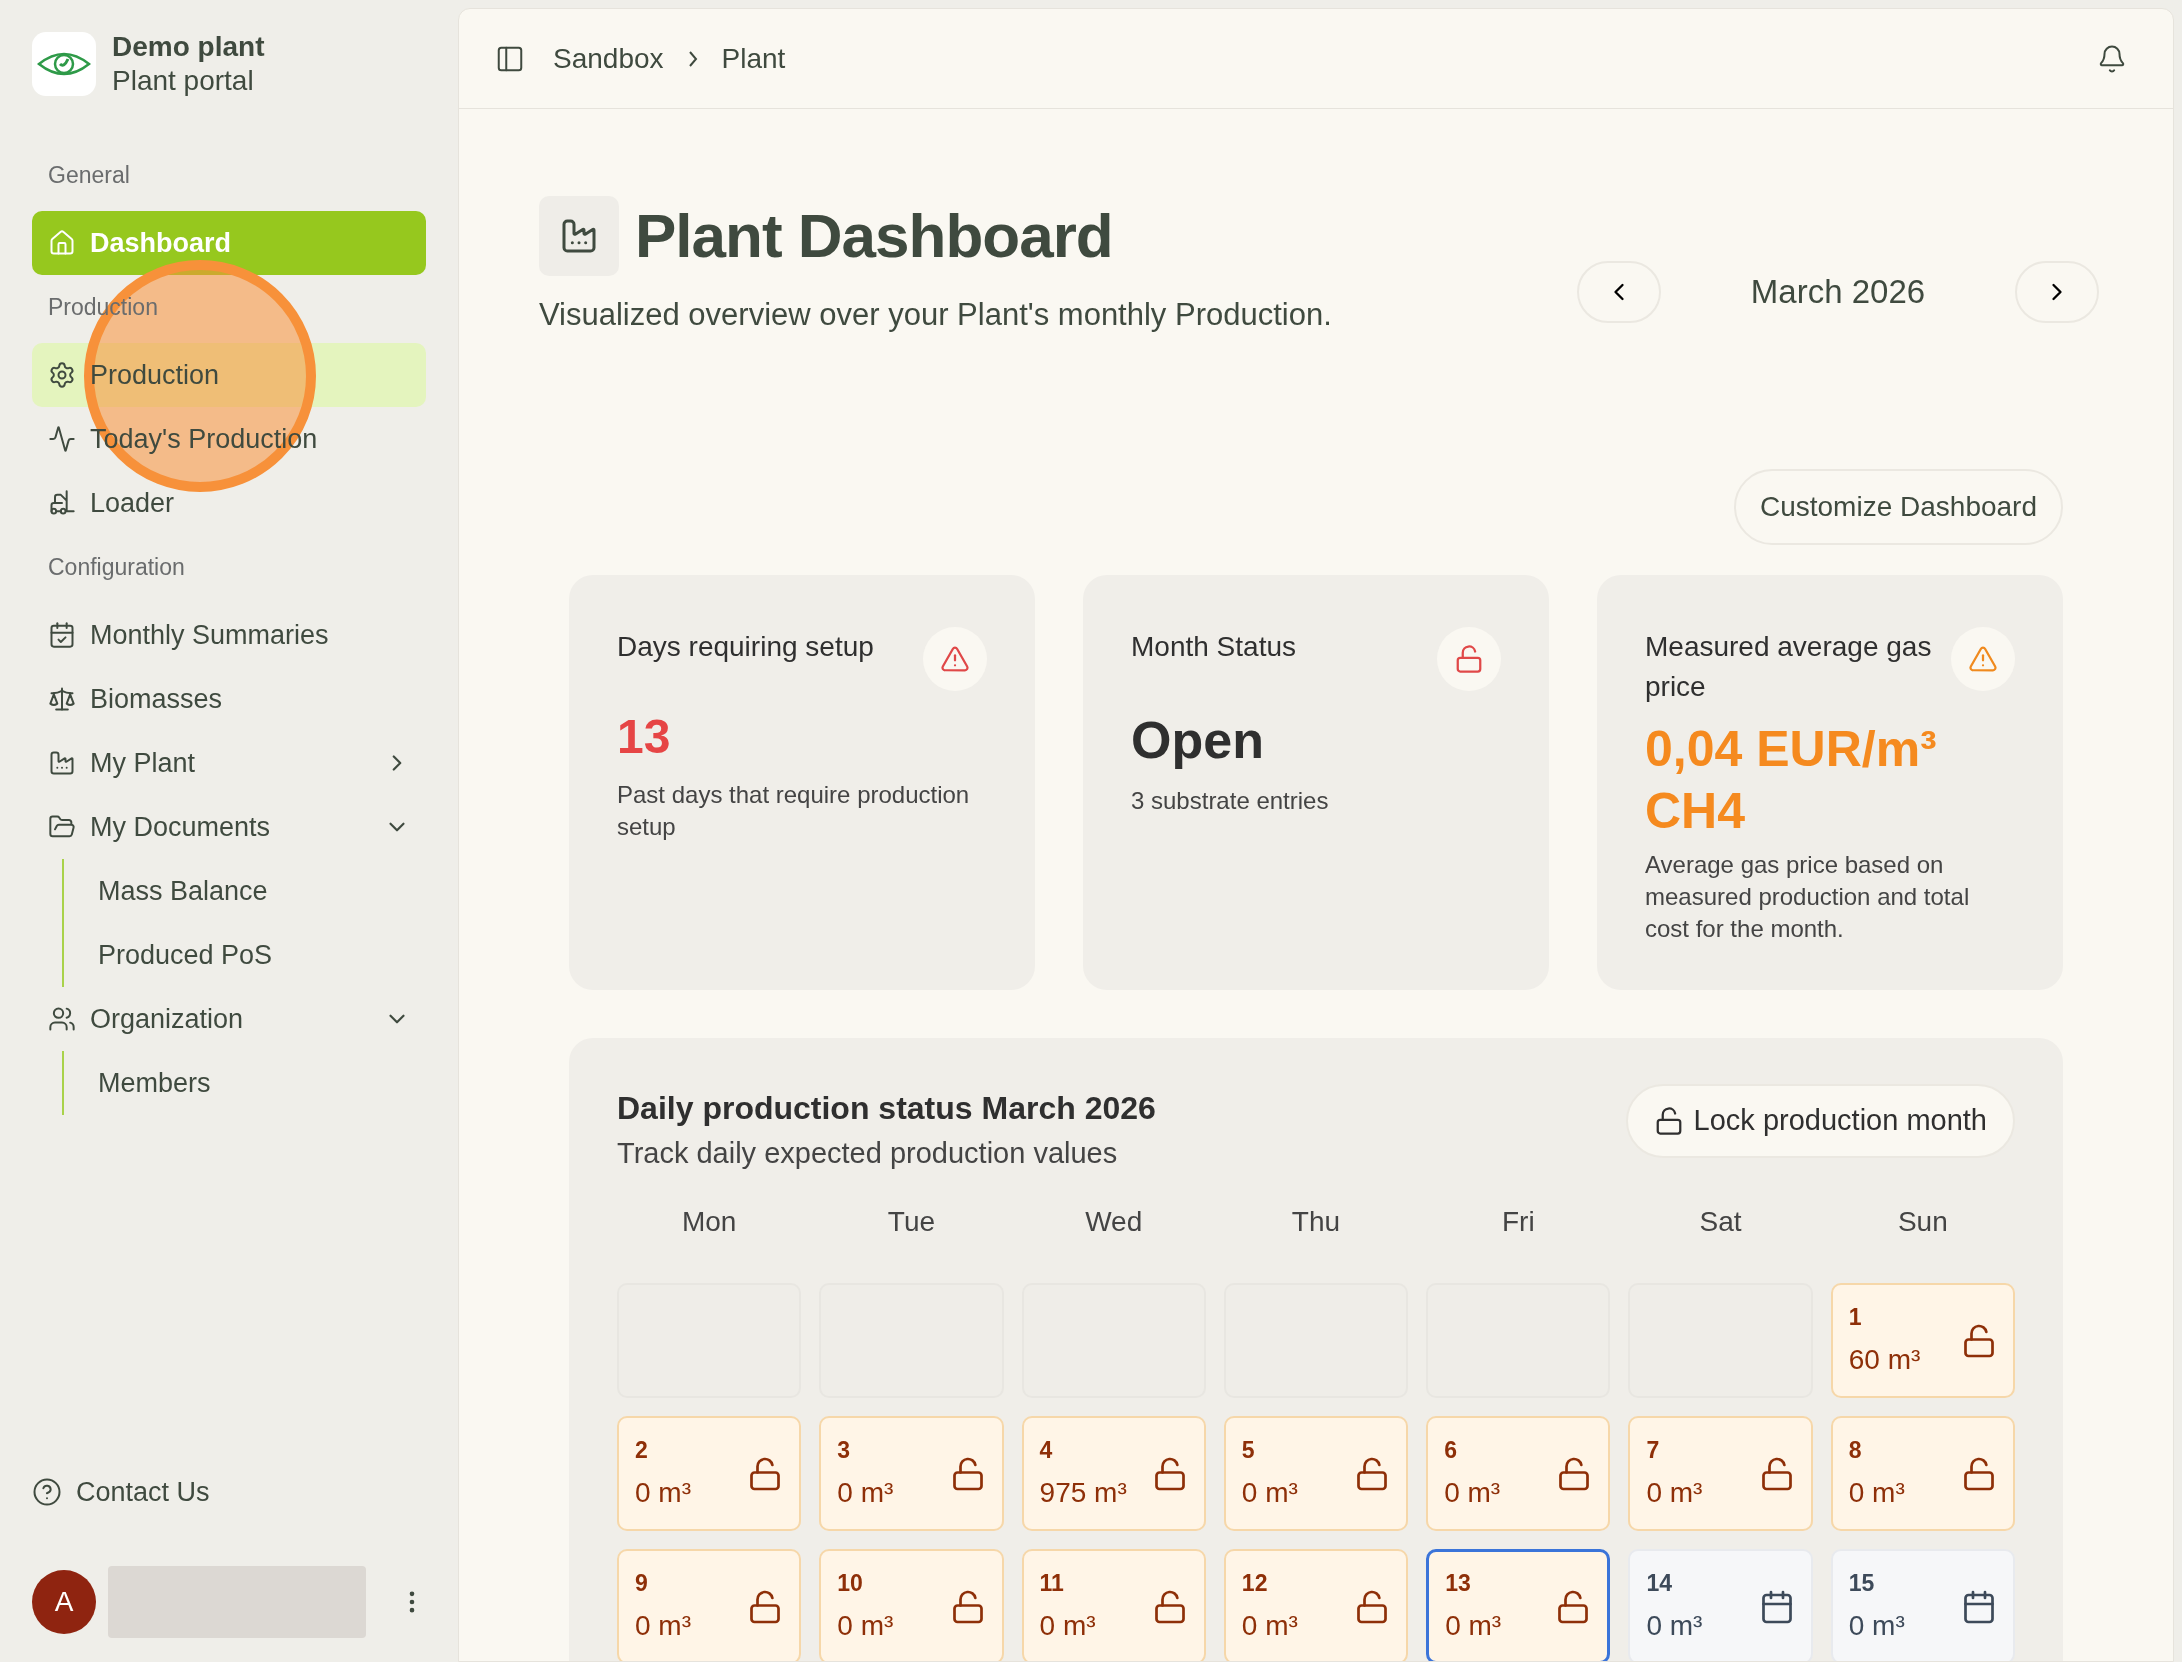 The height and width of the screenshot is (1662, 2182). I want to click on nav-subitem: Produced PoS, so click(245, 955).